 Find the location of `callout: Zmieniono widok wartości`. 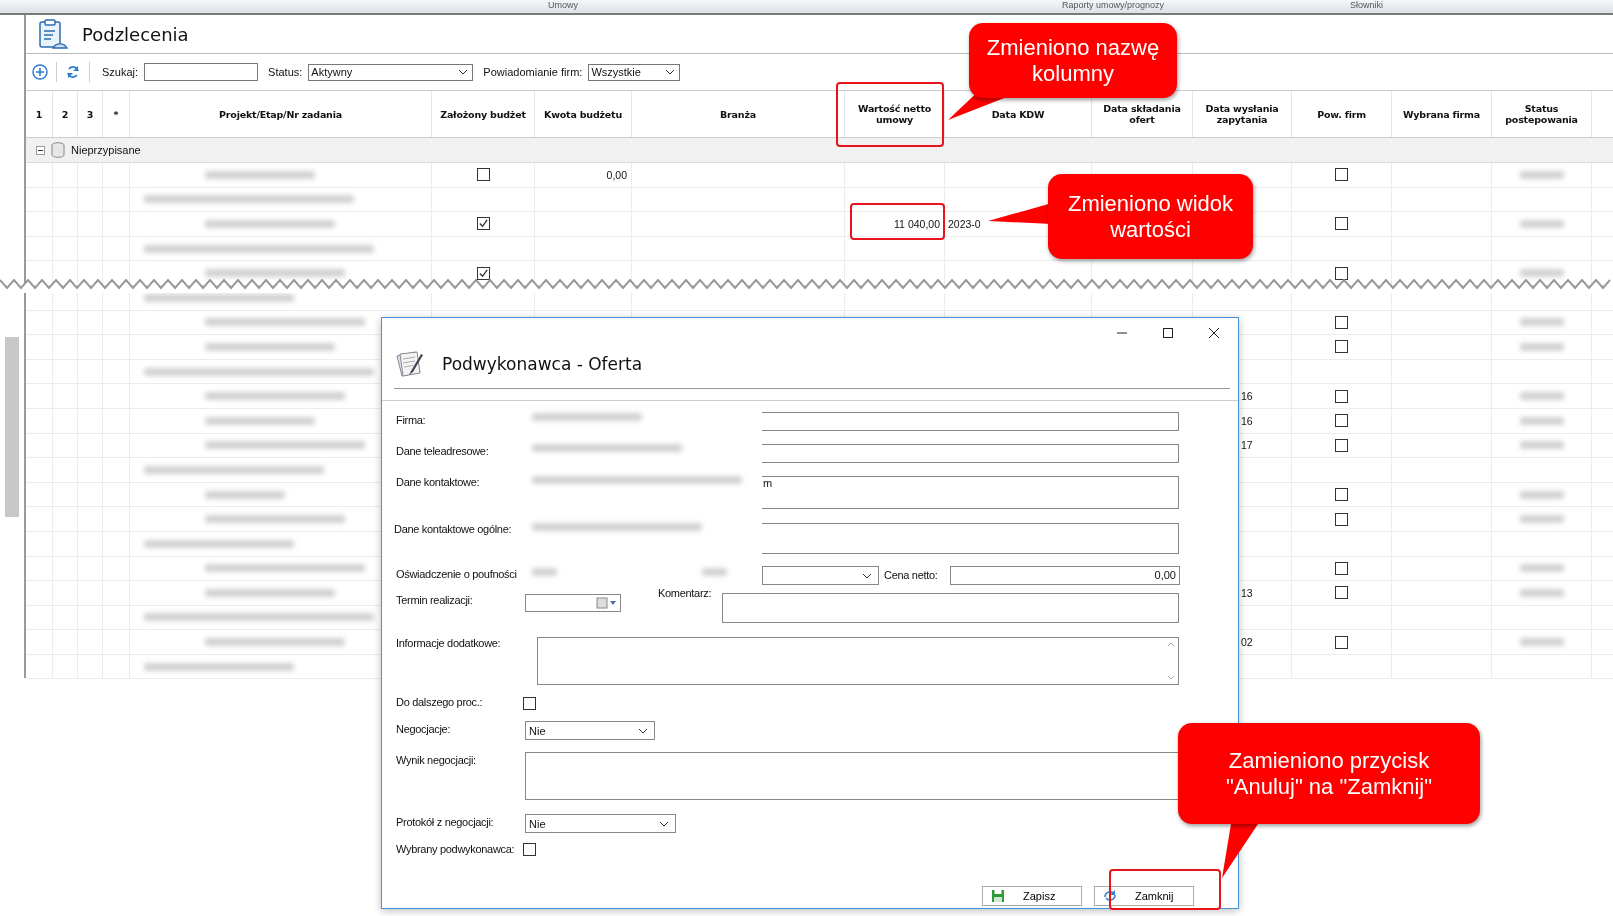

callout: Zmieniono widok wartości is located at coordinates (1150, 216).